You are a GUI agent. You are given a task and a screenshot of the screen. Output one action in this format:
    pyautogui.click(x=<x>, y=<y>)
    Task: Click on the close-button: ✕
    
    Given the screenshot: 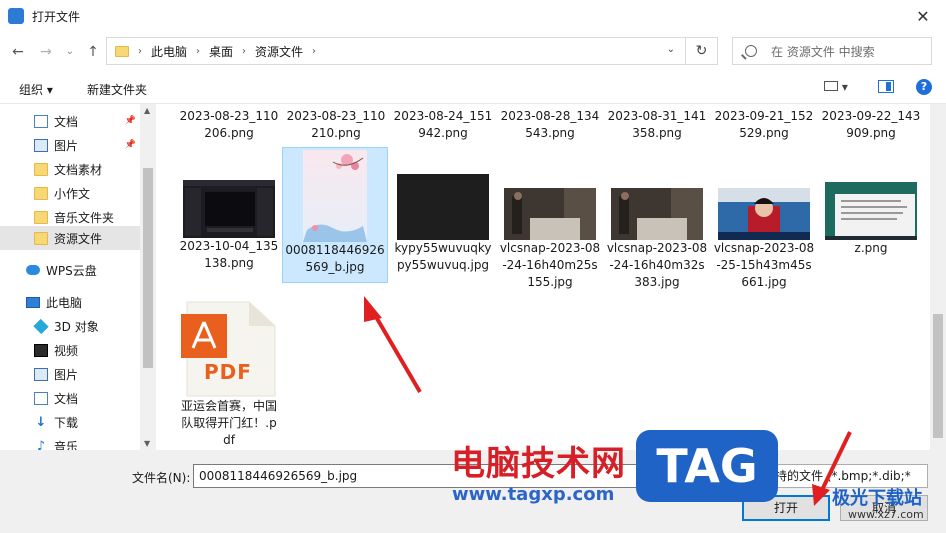 What is the action you would take?
    pyautogui.click(x=923, y=16)
    